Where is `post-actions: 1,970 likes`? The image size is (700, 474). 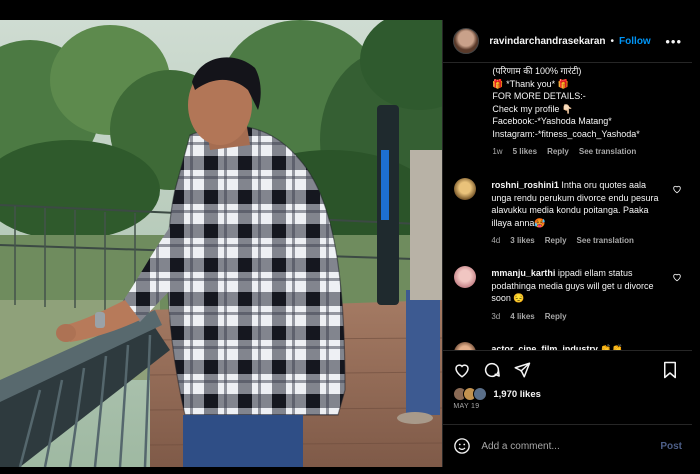
post-actions: 1,970 likes is located at coordinates (567, 376).